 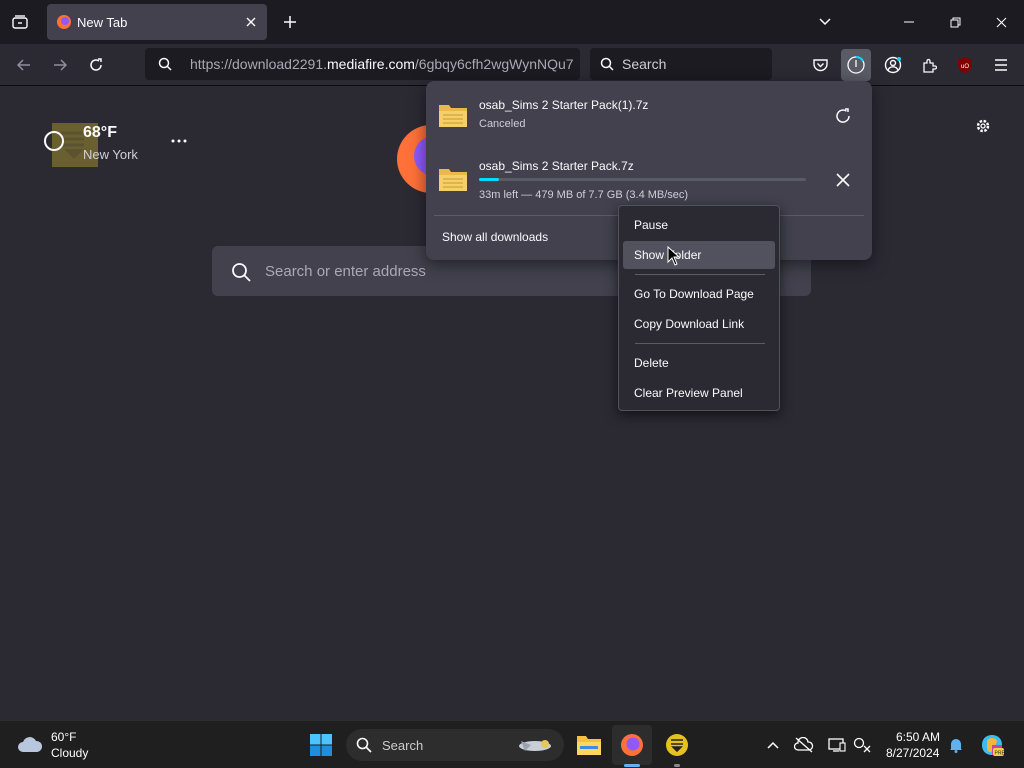 What do you see at coordinates (677, 765) in the screenshot?
I see `app-running-indicator` at bounding box center [677, 765].